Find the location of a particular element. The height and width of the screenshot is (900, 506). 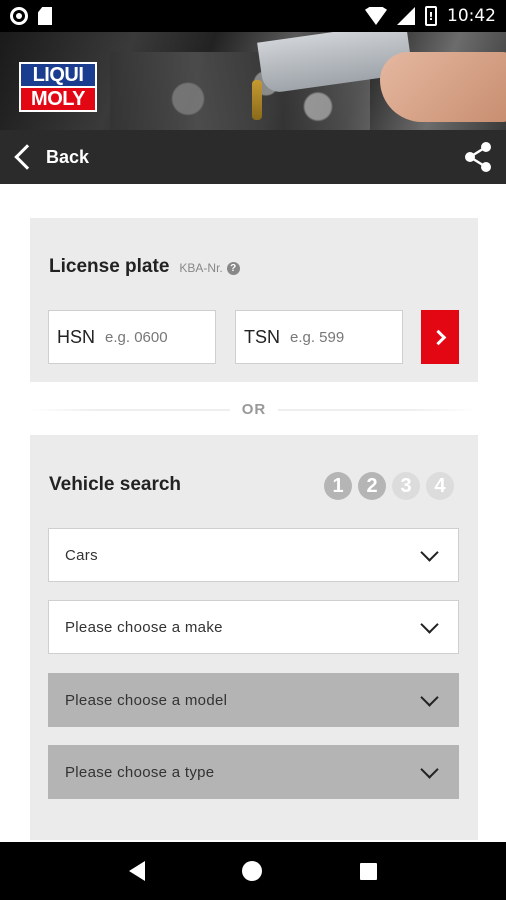

step-3: 3 is located at coordinates (406, 486).